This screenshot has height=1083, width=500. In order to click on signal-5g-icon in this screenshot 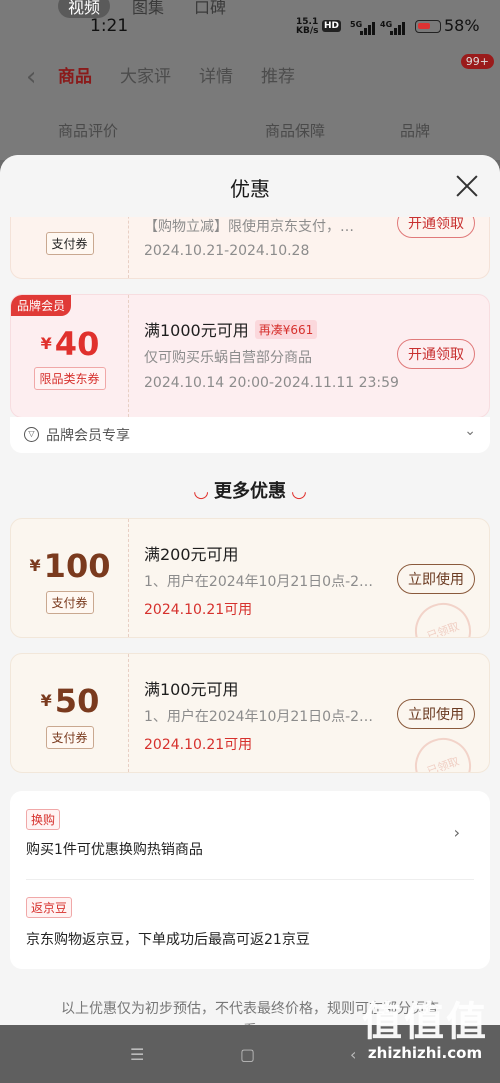, I will do `click(367, 28)`.